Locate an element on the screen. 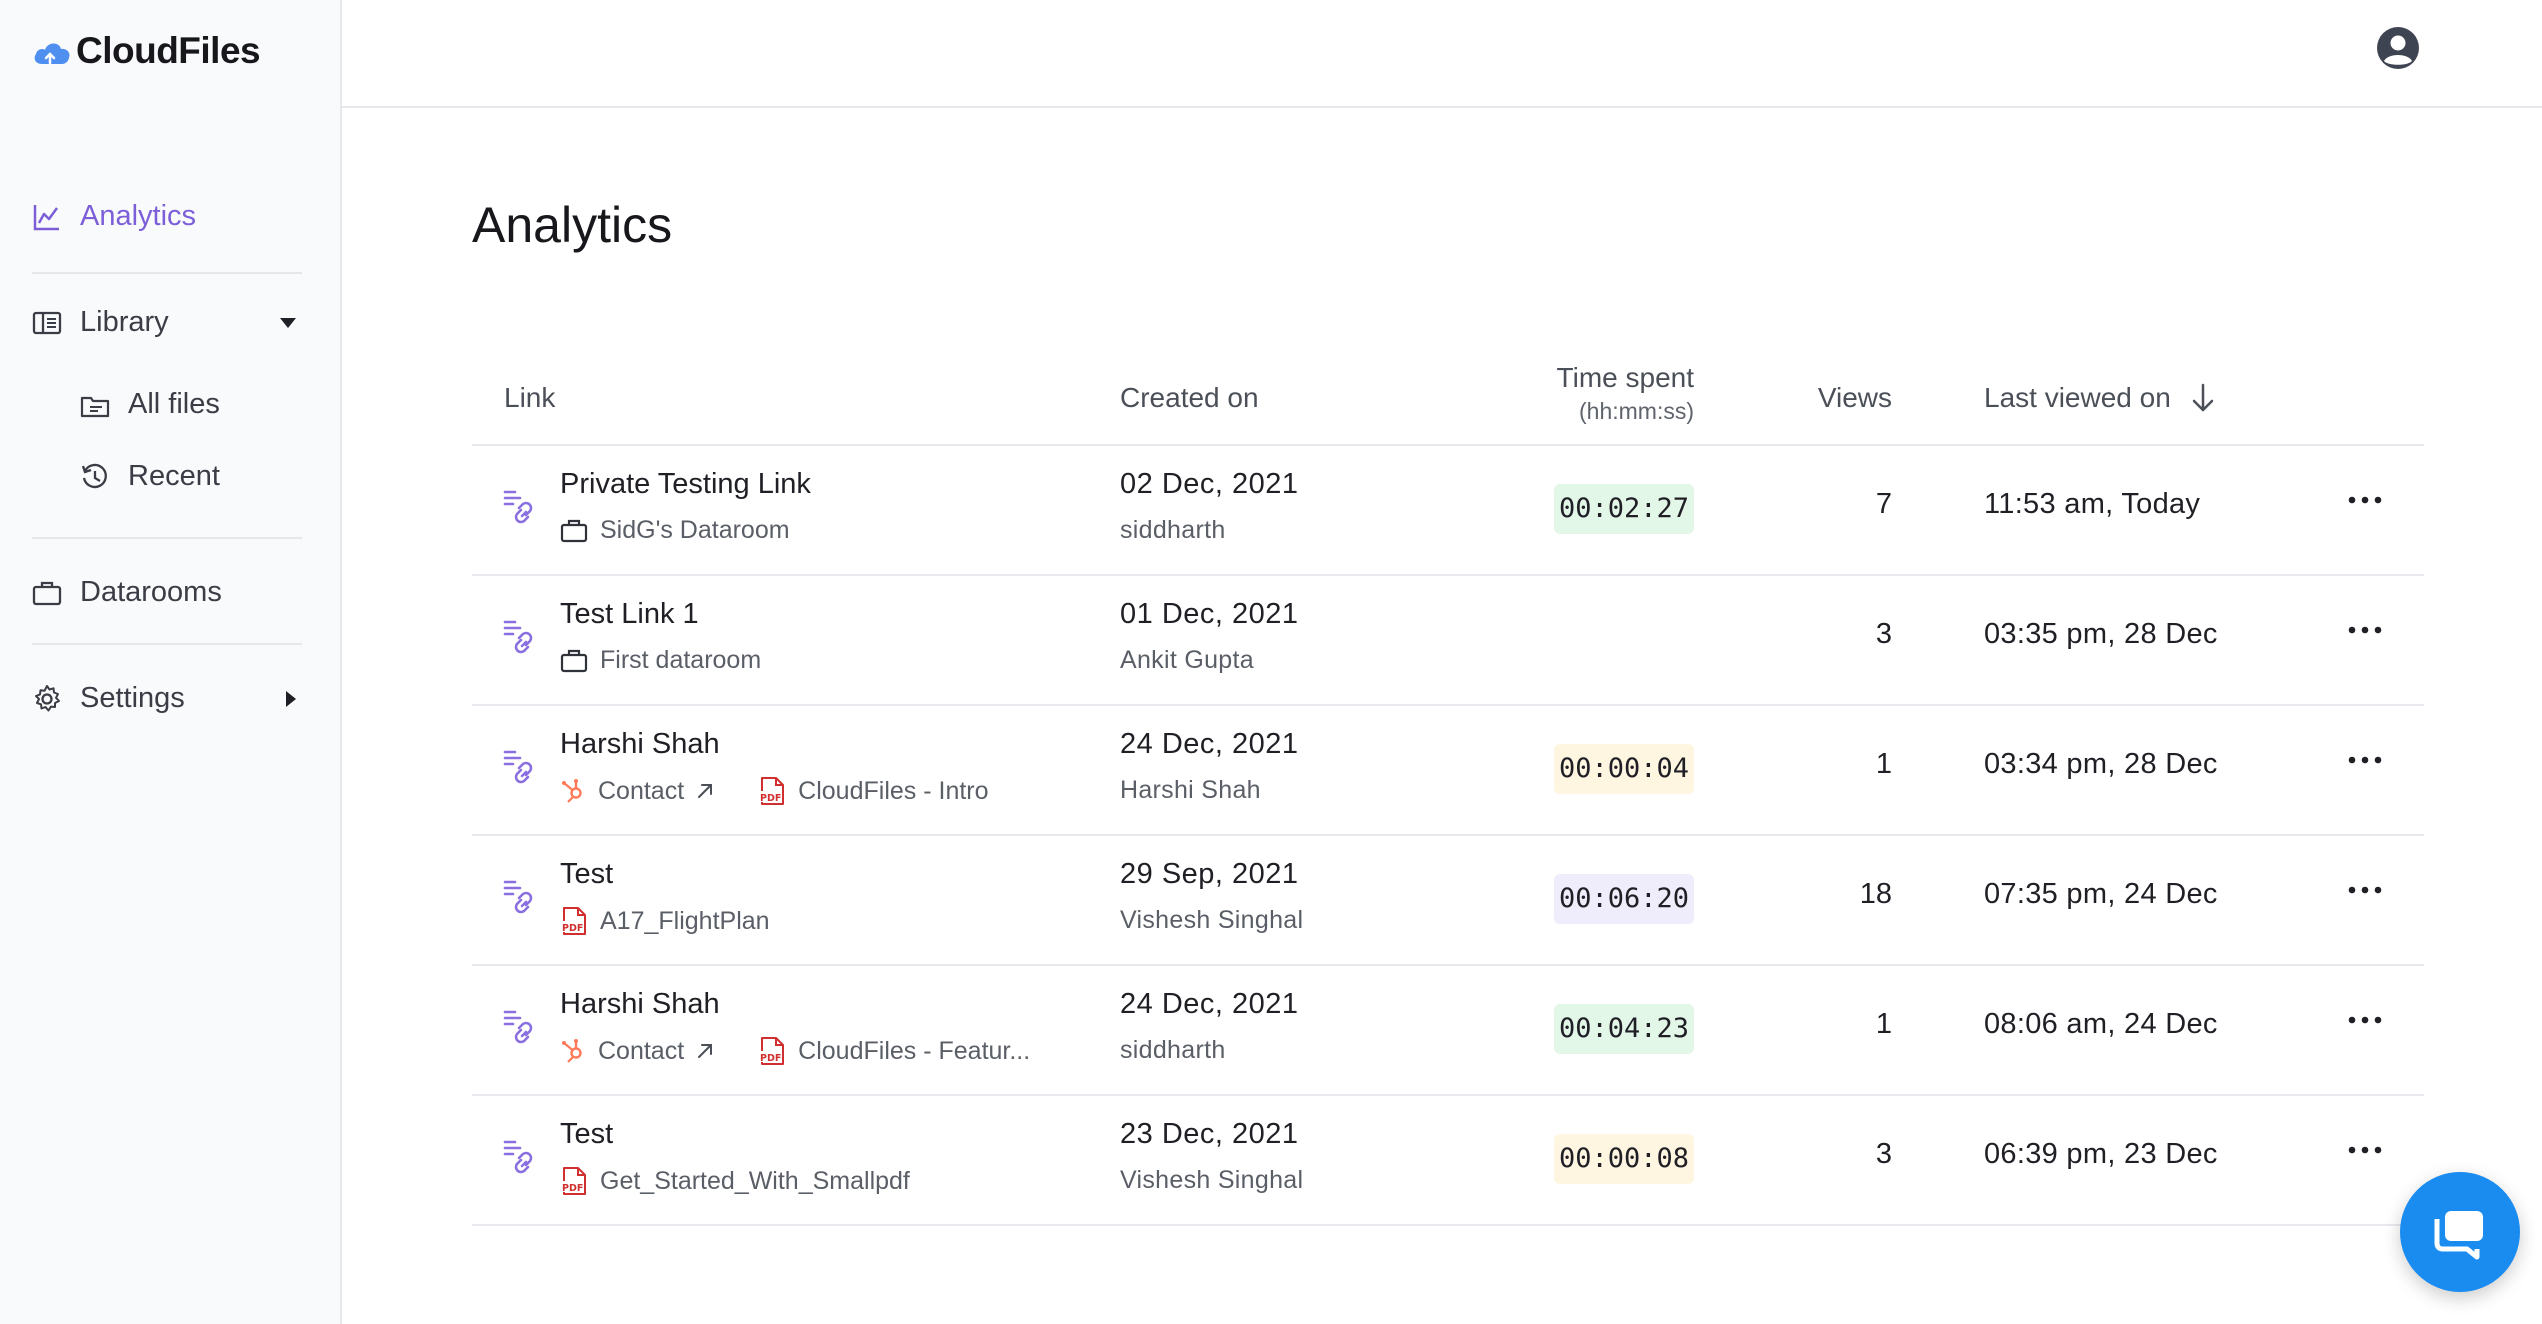  sidebar-item-recent: Recent is located at coordinates (150, 476).